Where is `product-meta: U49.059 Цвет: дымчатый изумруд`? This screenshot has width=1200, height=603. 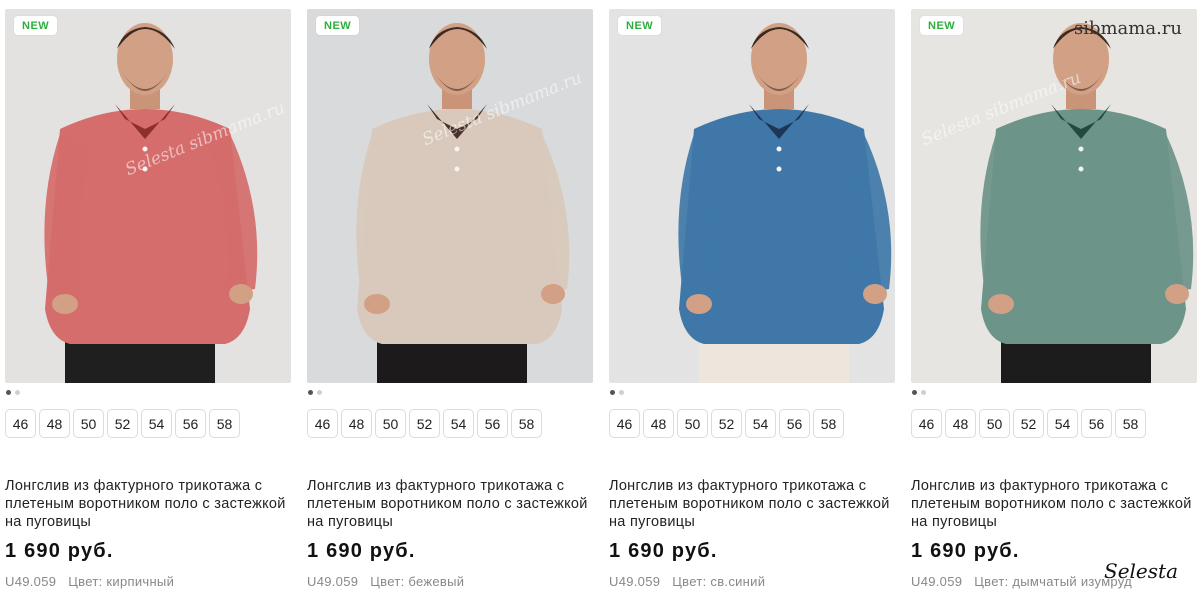 product-meta: U49.059 Цвет: дымчатый изумруд is located at coordinates (1021, 581).